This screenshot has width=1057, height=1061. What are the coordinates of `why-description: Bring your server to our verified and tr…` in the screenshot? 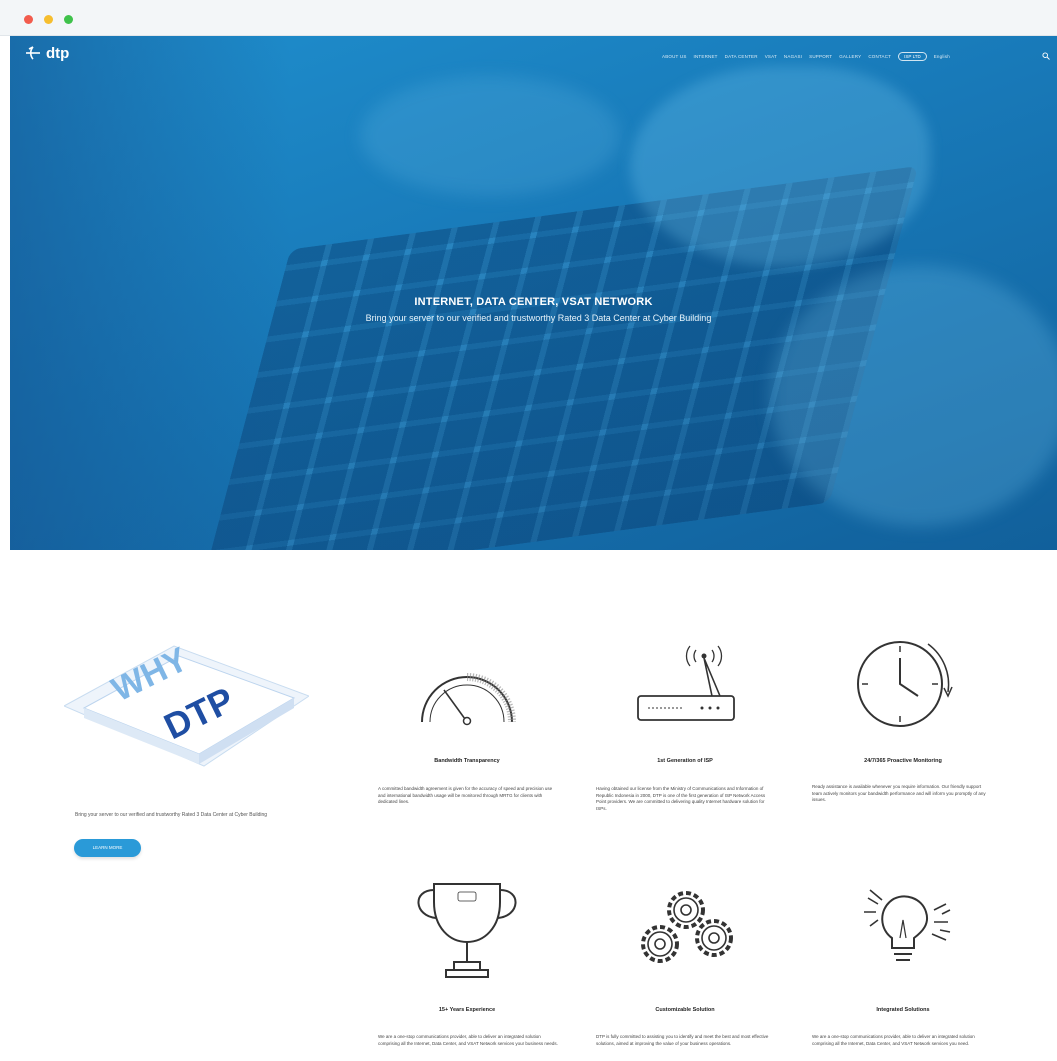 It's located at (171, 815).